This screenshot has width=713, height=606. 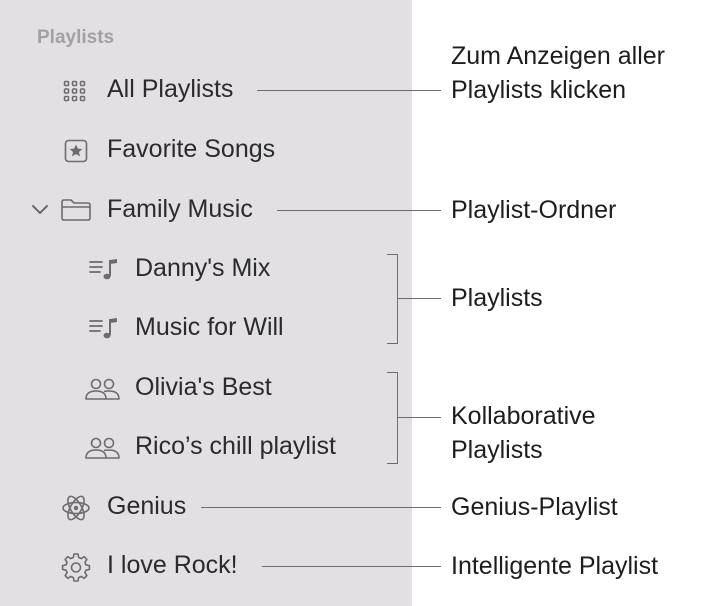 I want to click on callout-line-folder, so click(x=359, y=210).